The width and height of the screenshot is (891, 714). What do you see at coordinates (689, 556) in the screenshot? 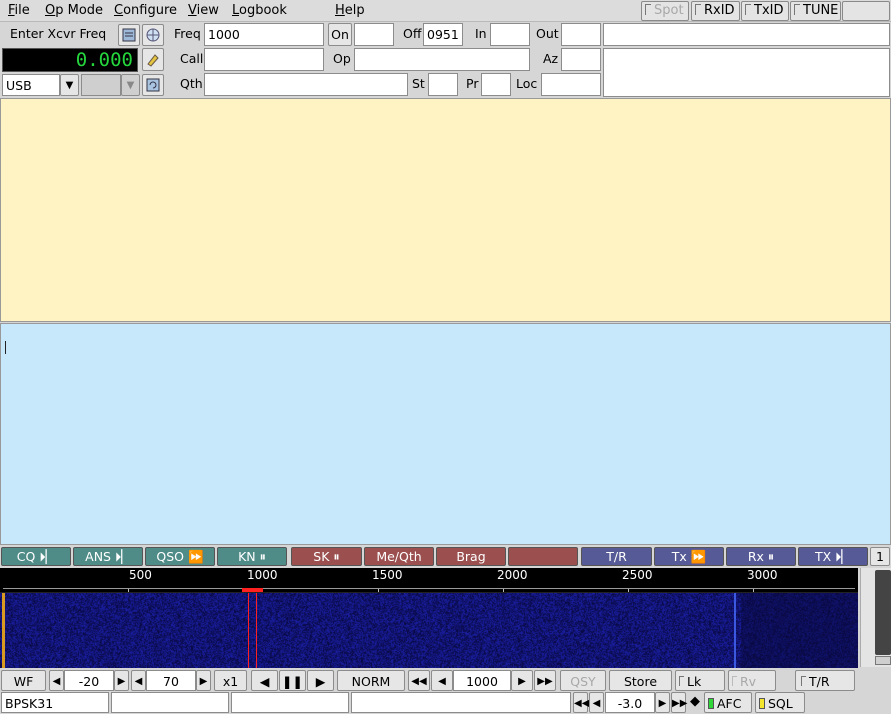
I see `macro-tx-button: Tx ⏩` at bounding box center [689, 556].